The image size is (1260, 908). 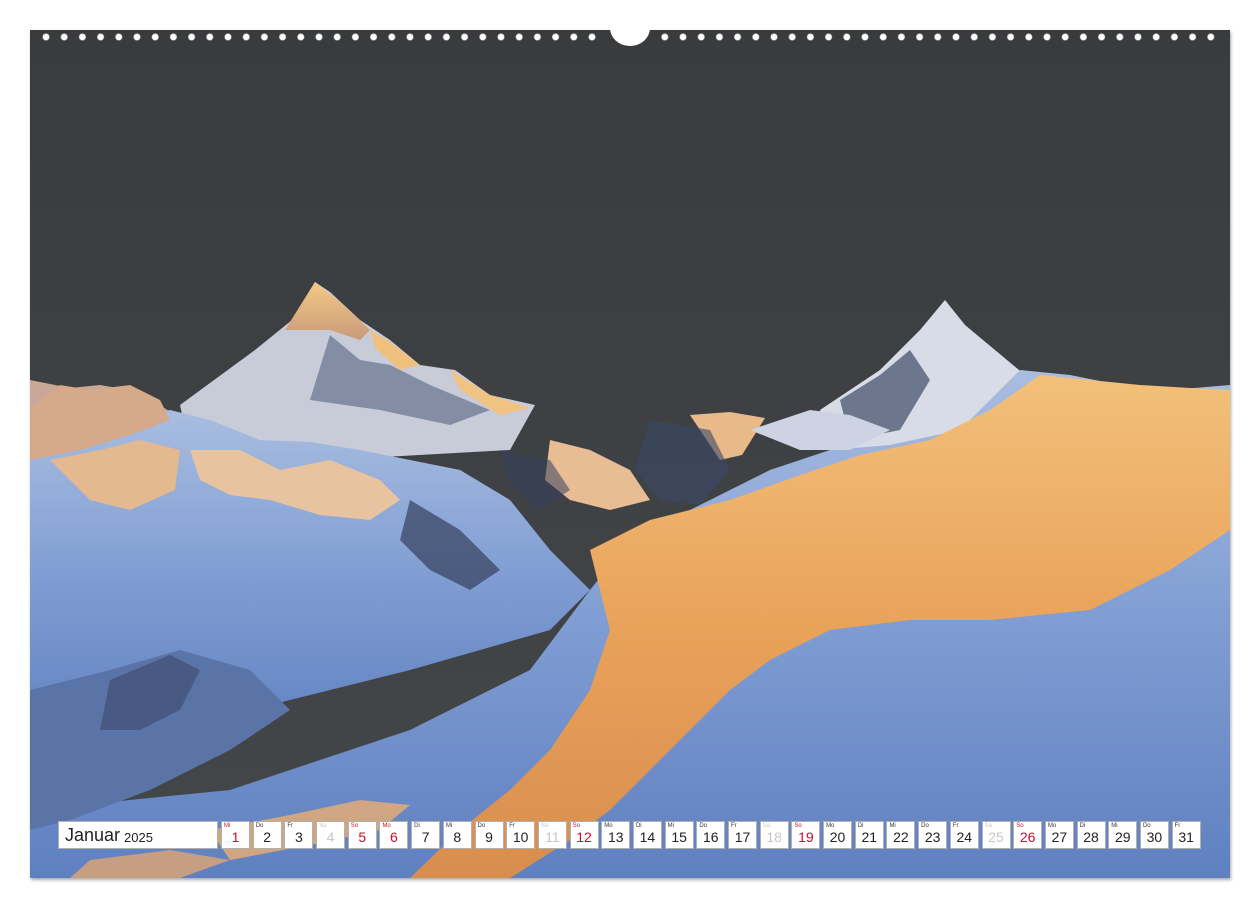 What do you see at coordinates (996, 837) in the screenshot?
I see `day-number: 25` at bounding box center [996, 837].